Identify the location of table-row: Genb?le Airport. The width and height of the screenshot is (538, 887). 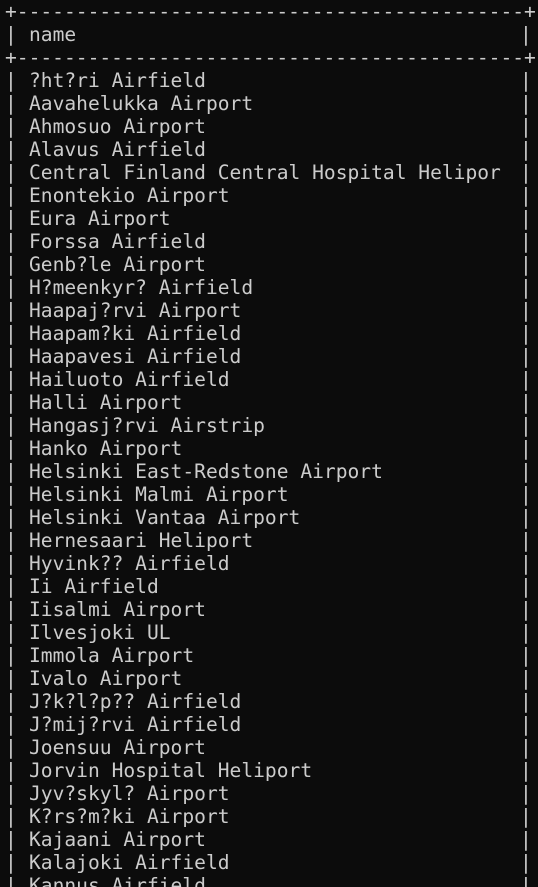
(117, 264).